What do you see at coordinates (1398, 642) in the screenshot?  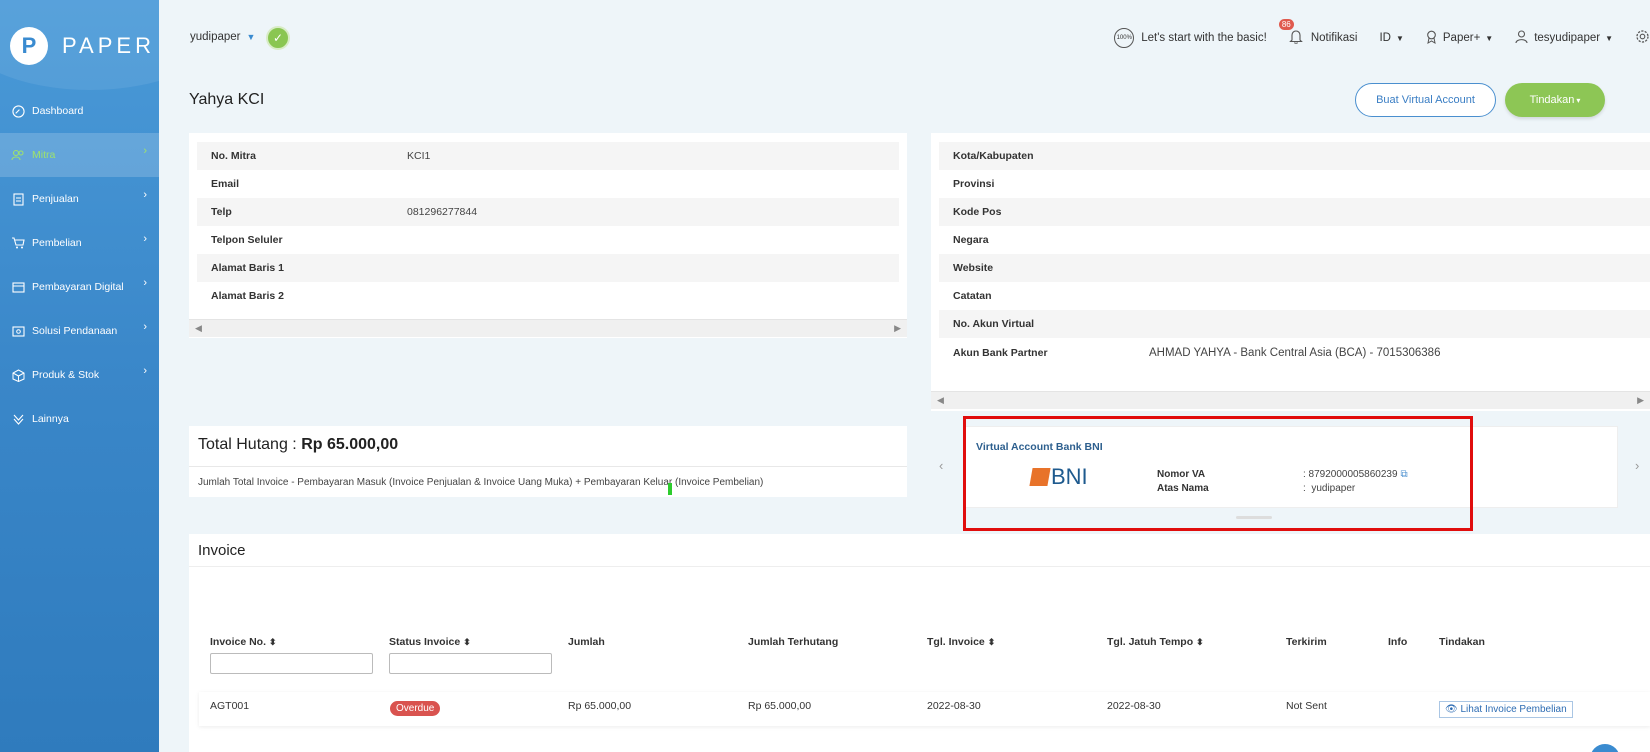 I see `column-header-info: Info` at bounding box center [1398, 642].